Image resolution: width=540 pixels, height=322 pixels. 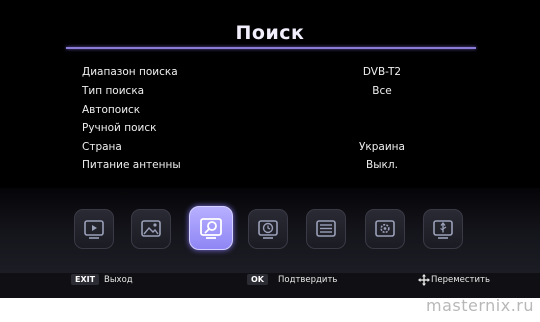 I want to click on menu-item-country: Страна Украина, so click(x=282, y=150).